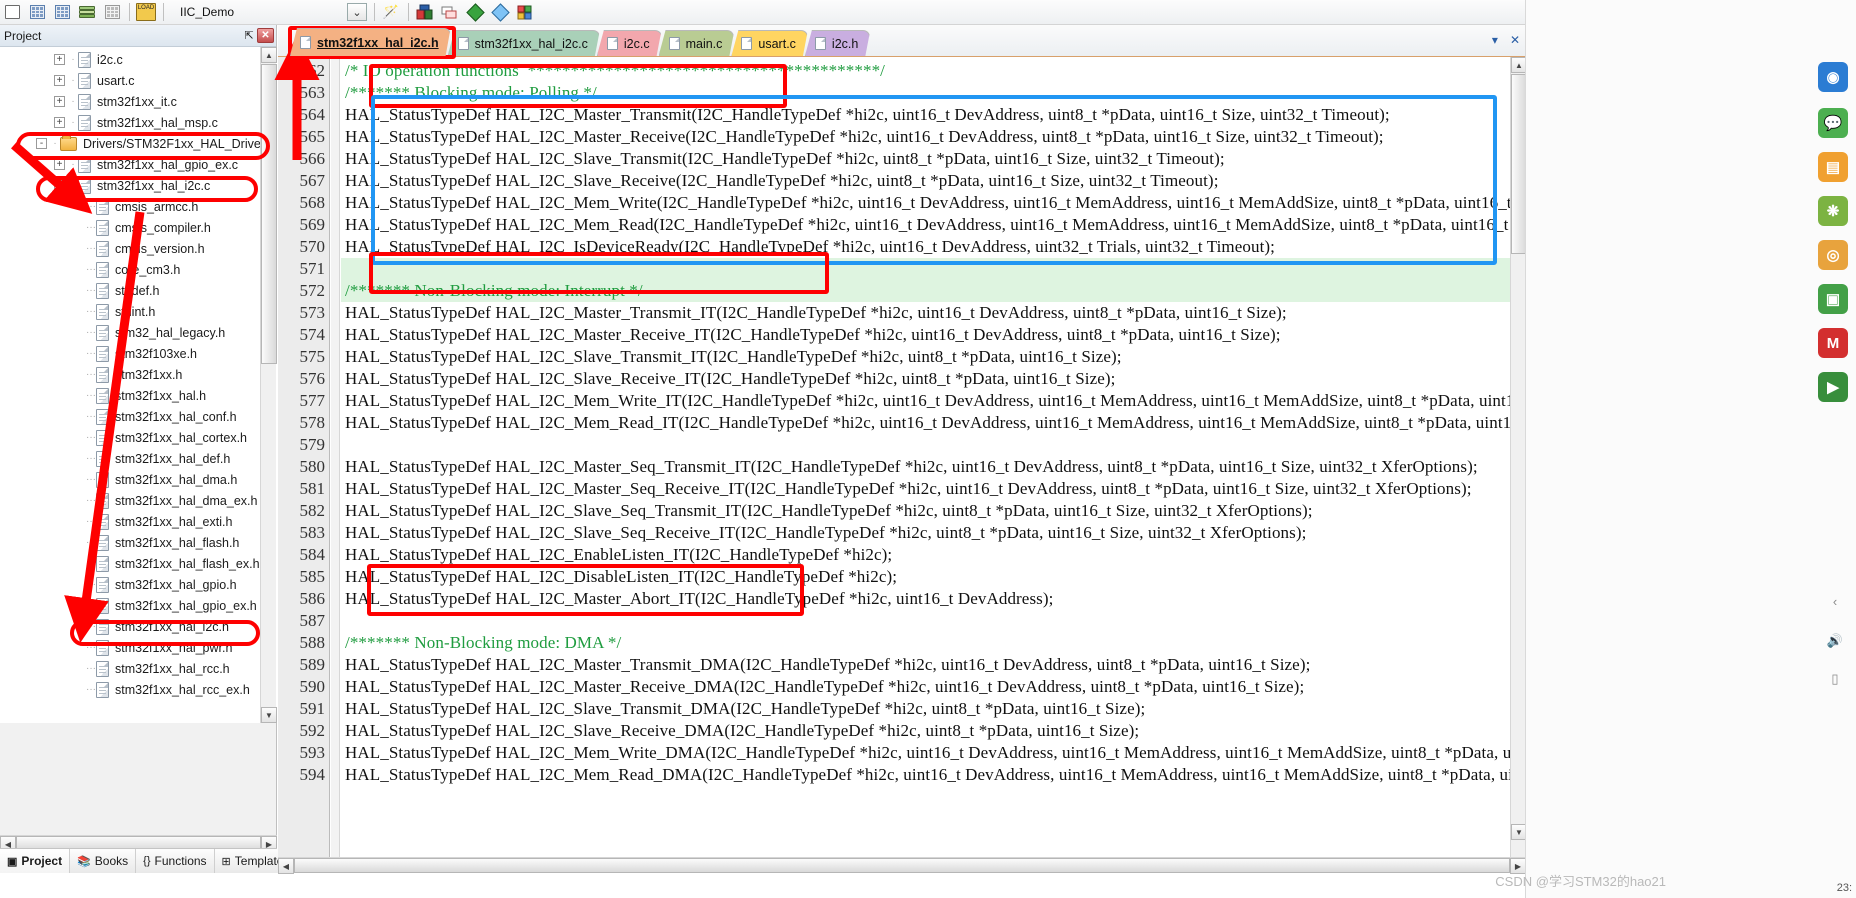 The width and height of the screenshot is (1856, 898). I want to click on tree-item: + · stm32f1xx_hal_gpio_ex.c, so click(138, 164).